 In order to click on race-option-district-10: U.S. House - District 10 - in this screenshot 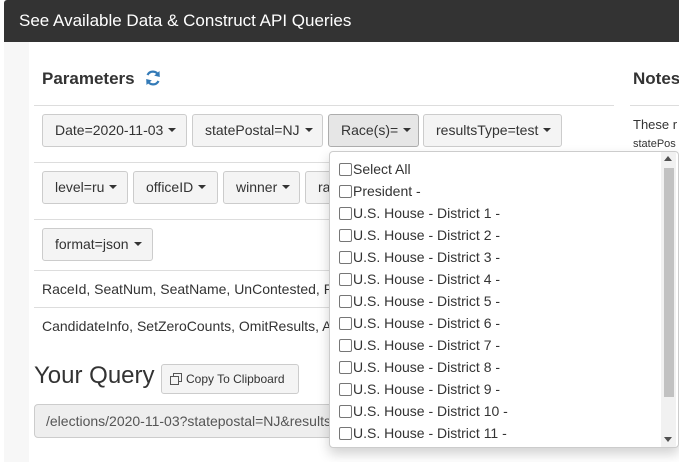, I will do `click(423, 411)`.